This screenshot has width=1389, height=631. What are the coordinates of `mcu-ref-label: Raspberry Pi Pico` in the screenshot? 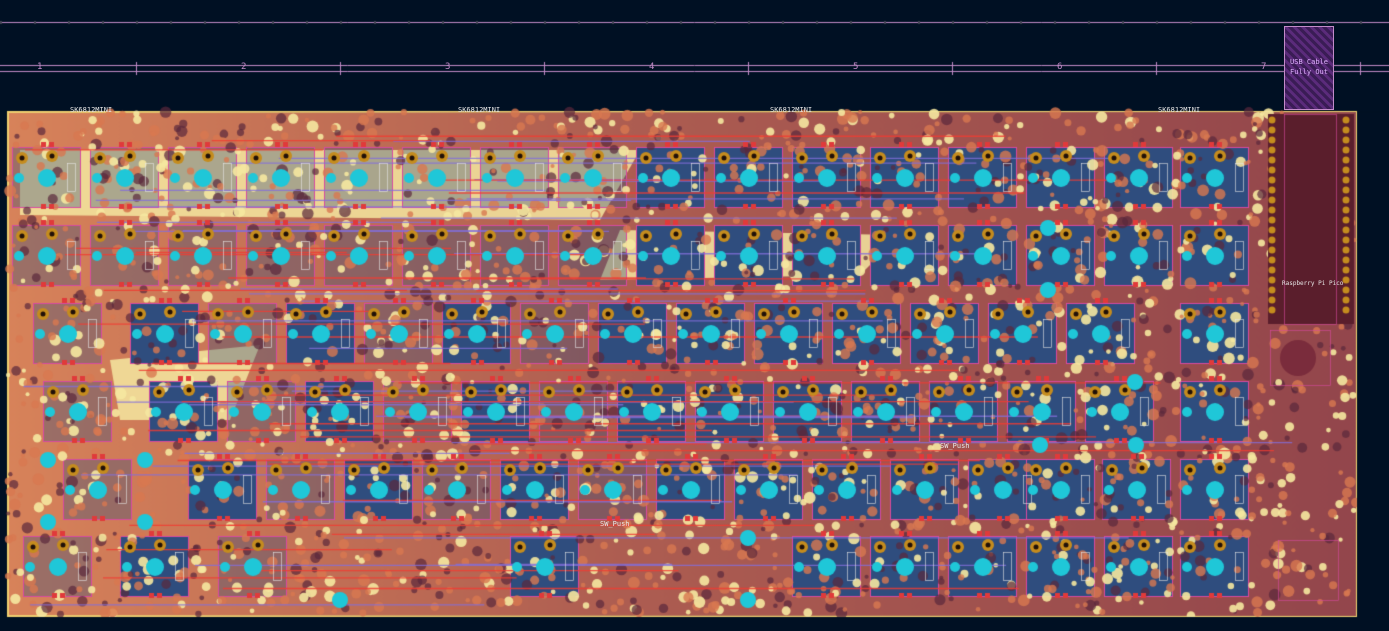 It's located at (1313, 283).